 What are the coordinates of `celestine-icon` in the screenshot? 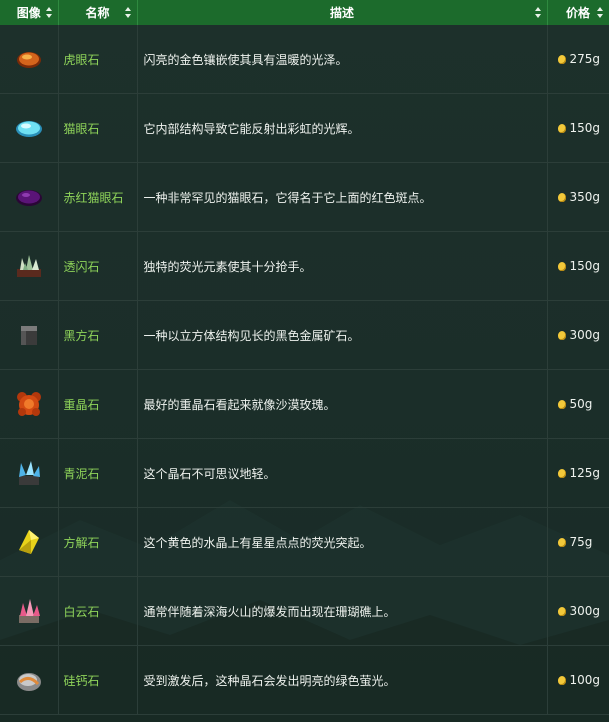 It's located at (29, 473).